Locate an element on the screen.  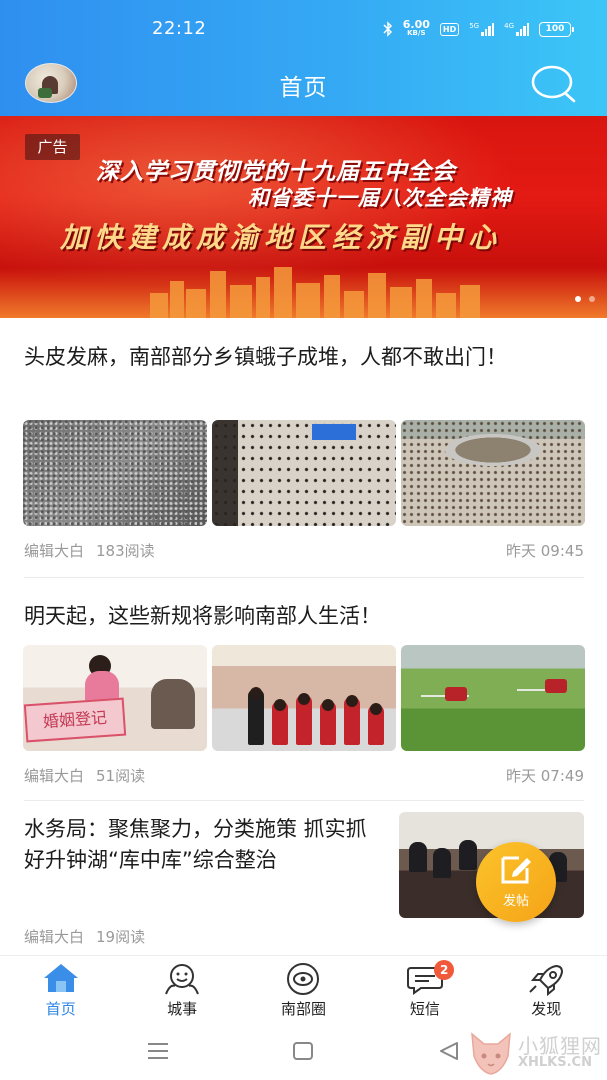
search-icon is located at coordinates (553, 84).